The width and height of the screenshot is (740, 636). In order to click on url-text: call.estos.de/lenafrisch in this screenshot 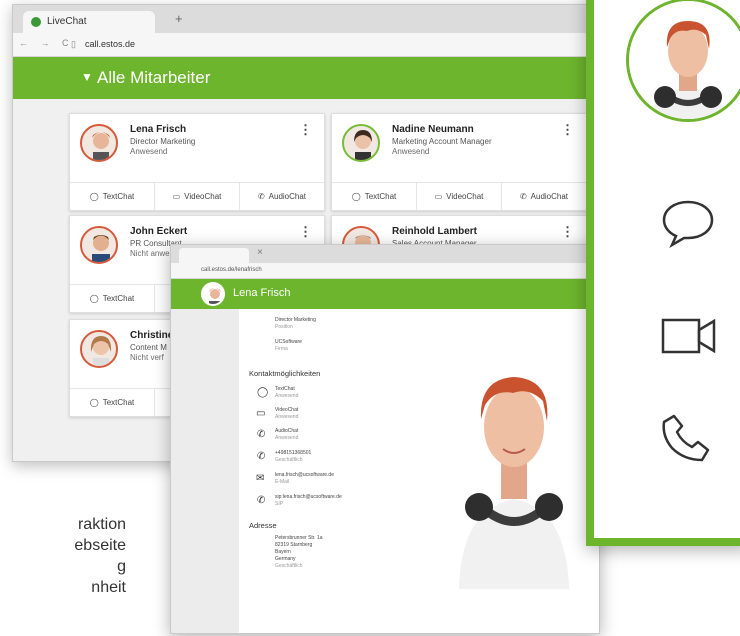, I will do `click(231, 270)`.